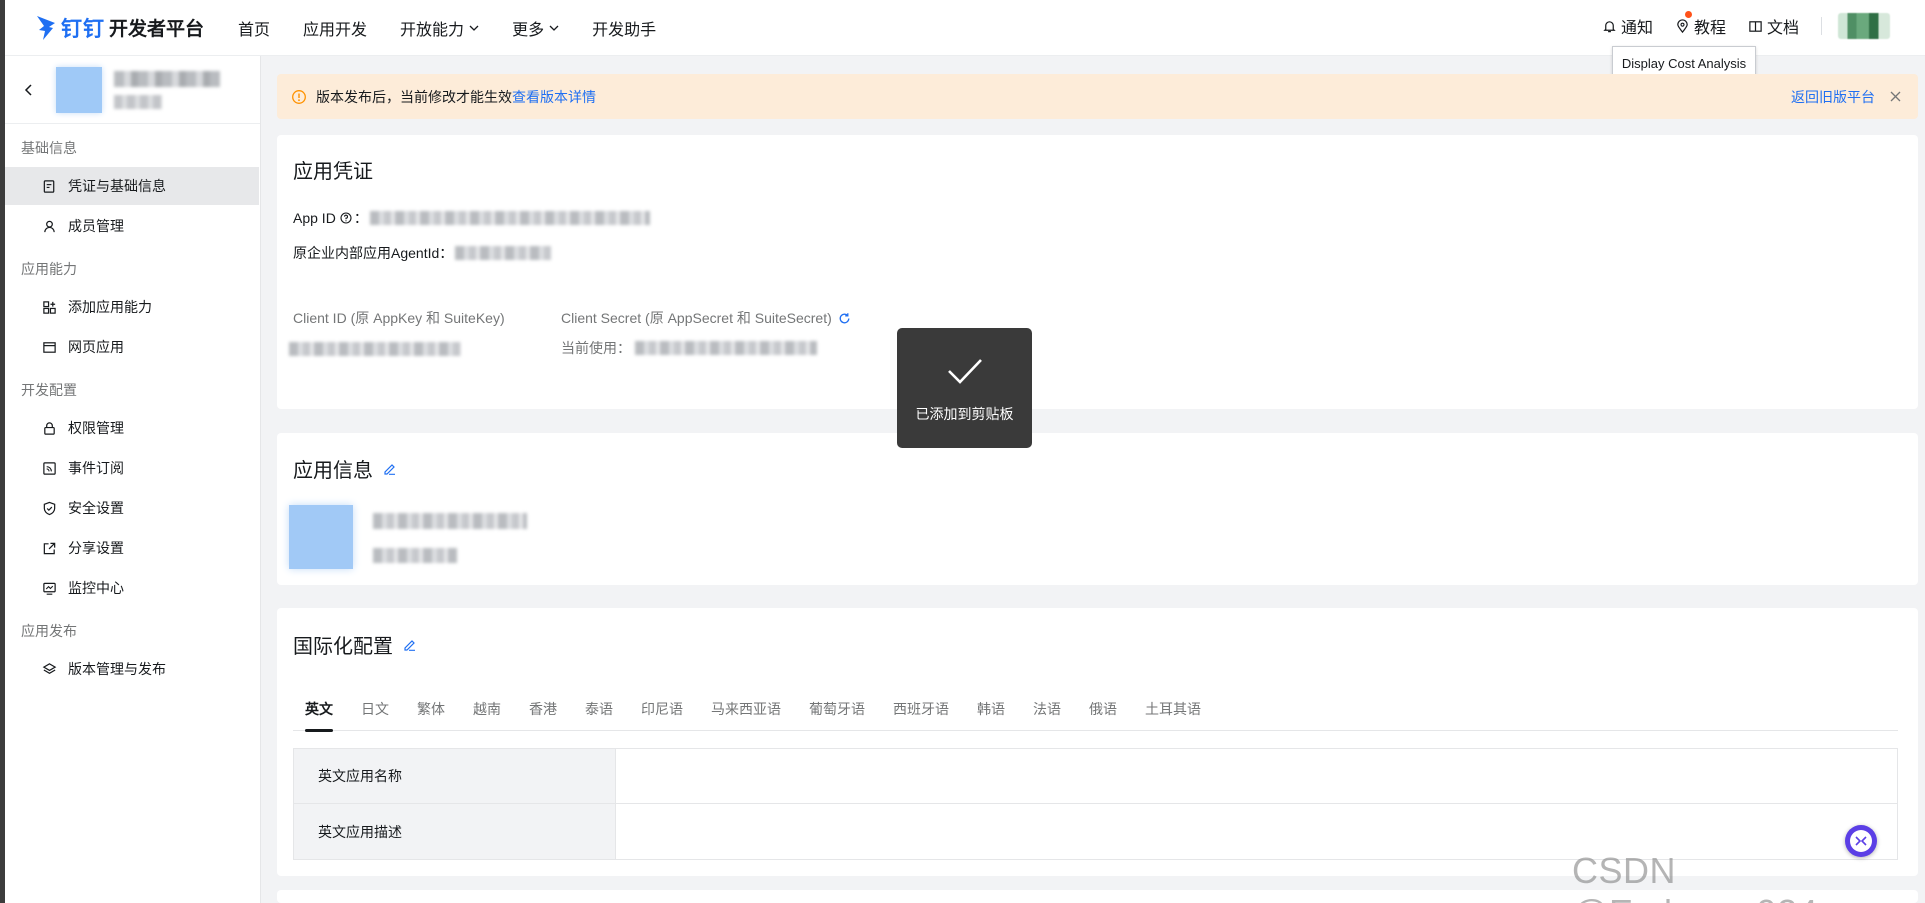 The height and width of the screenshot is (903, 1925). Describe the element at coordinates (335, 28) in the screenshot. I see `nav-item-app-dev: 应用开发` at that location.